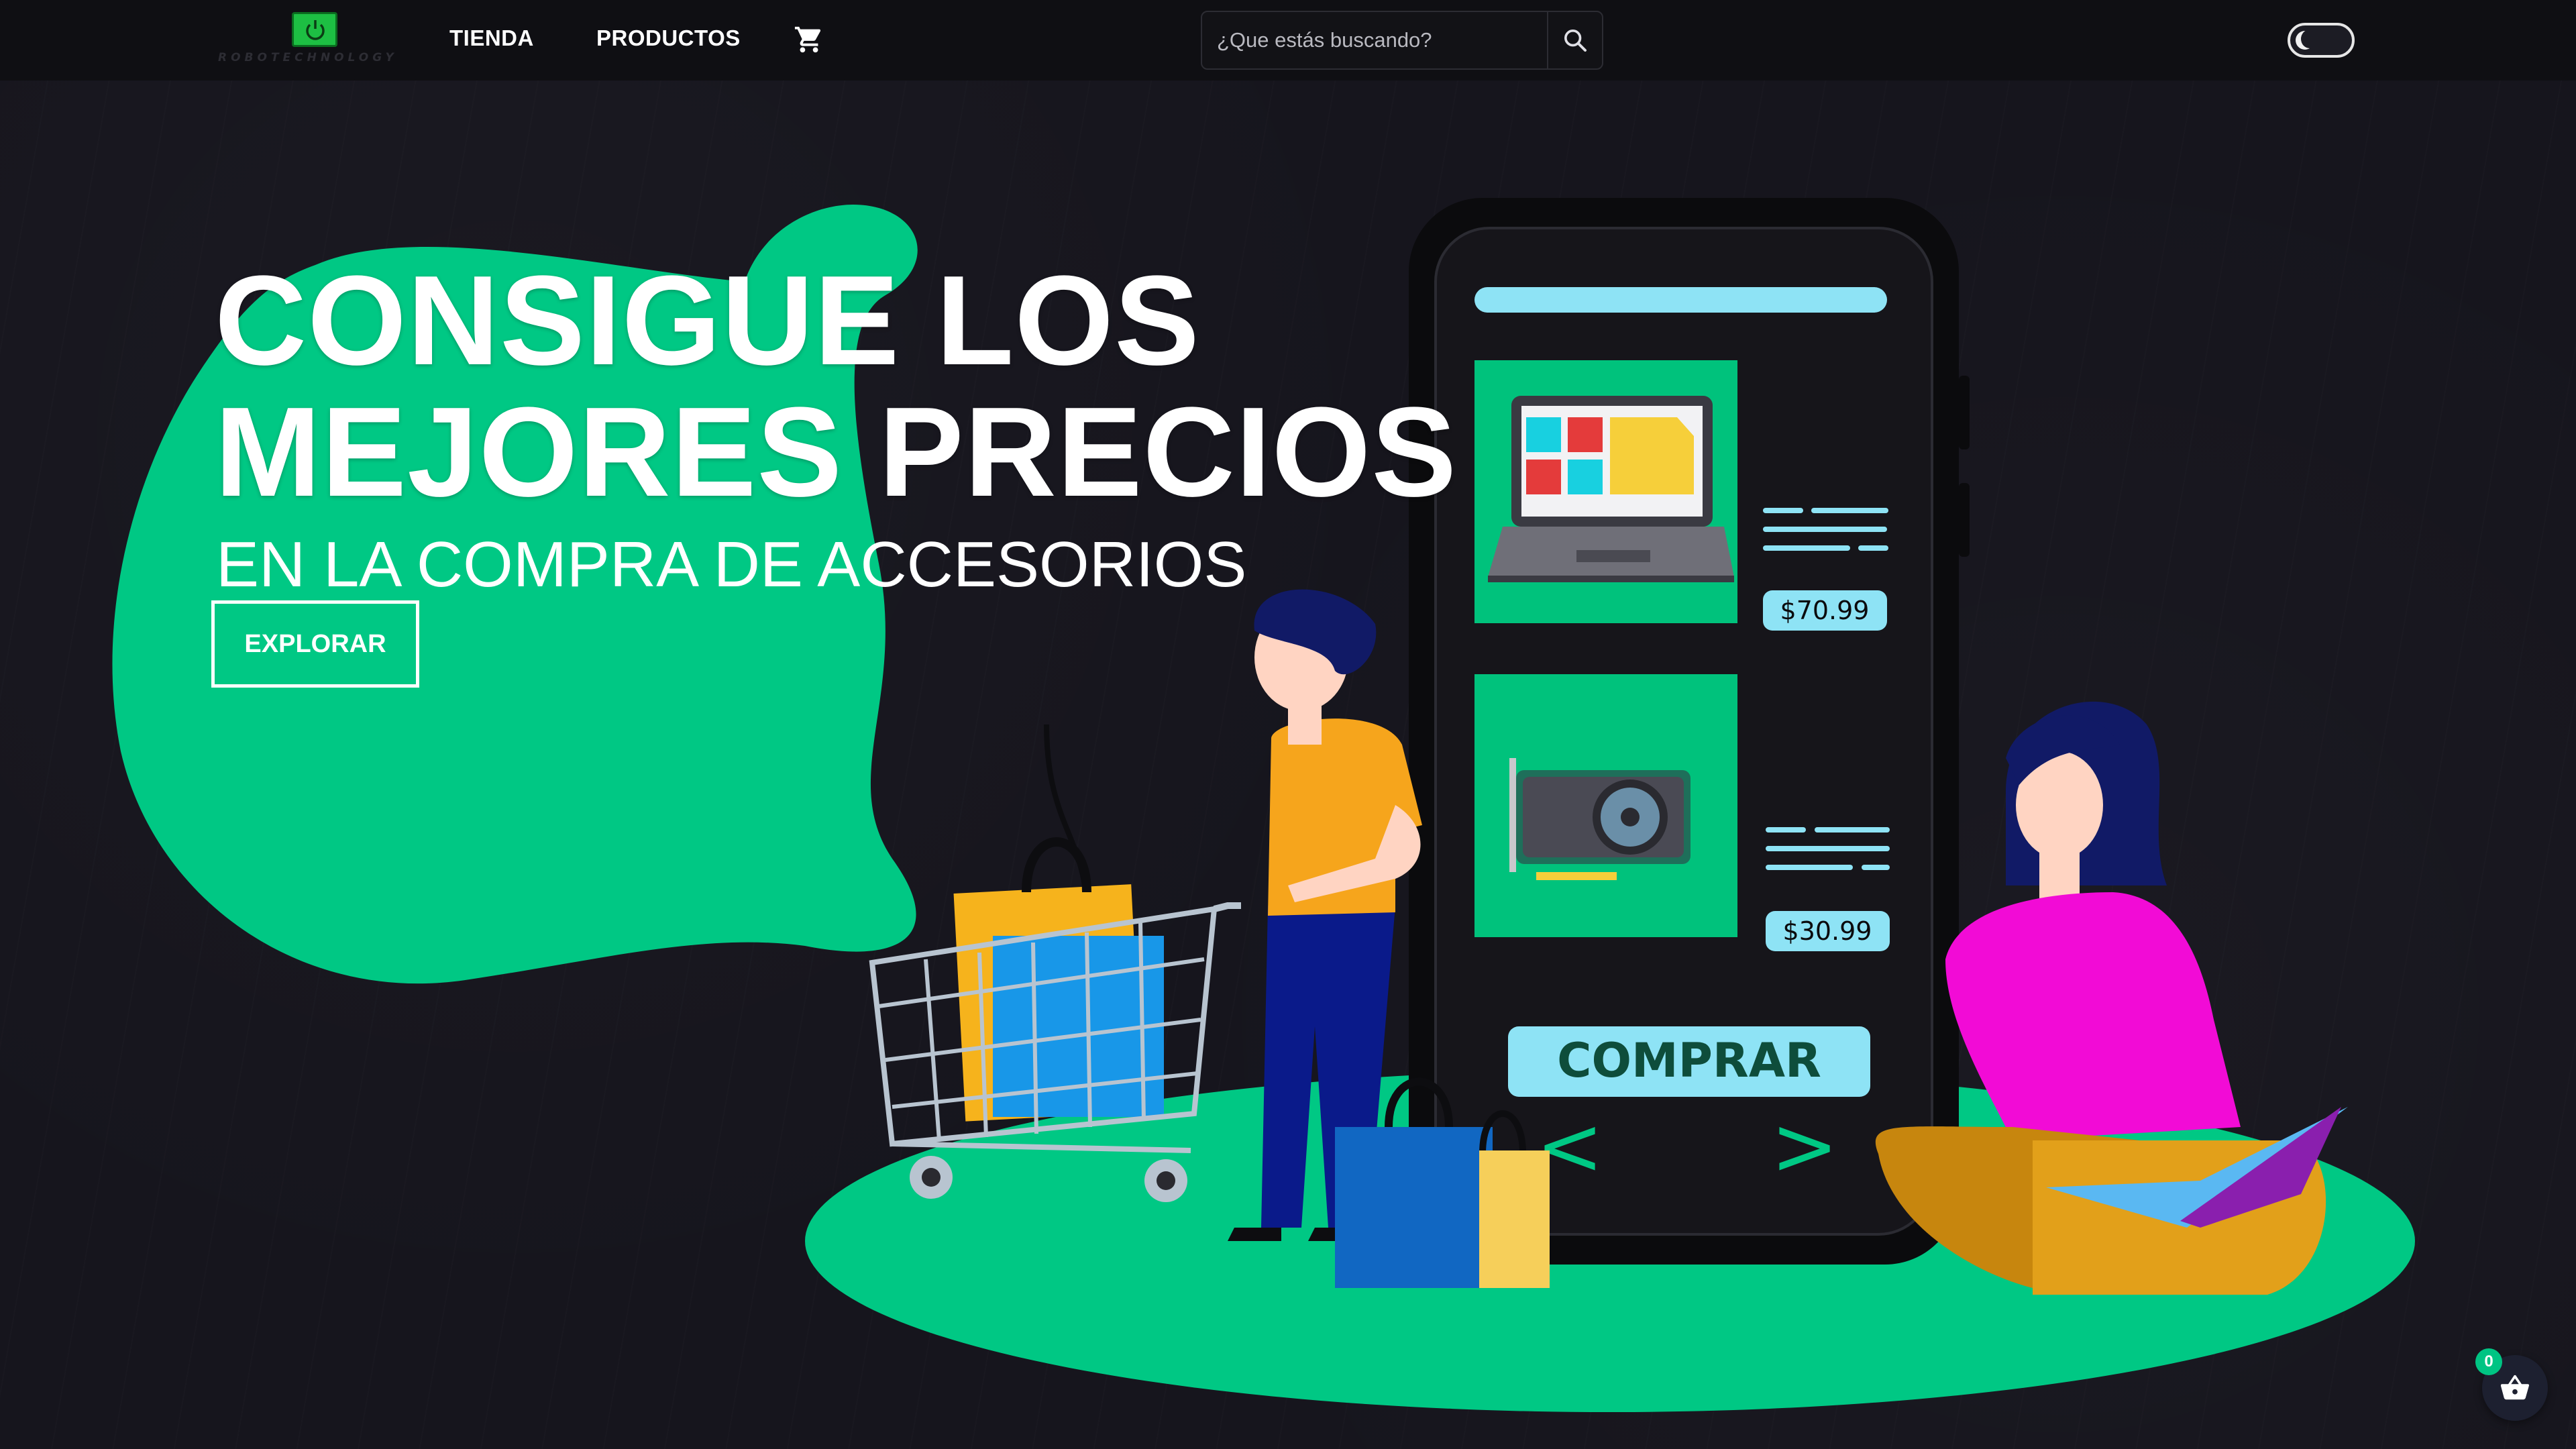  Describe the element at coordinates (1375, 40) in the screenshot. I see `search-input` at that location.